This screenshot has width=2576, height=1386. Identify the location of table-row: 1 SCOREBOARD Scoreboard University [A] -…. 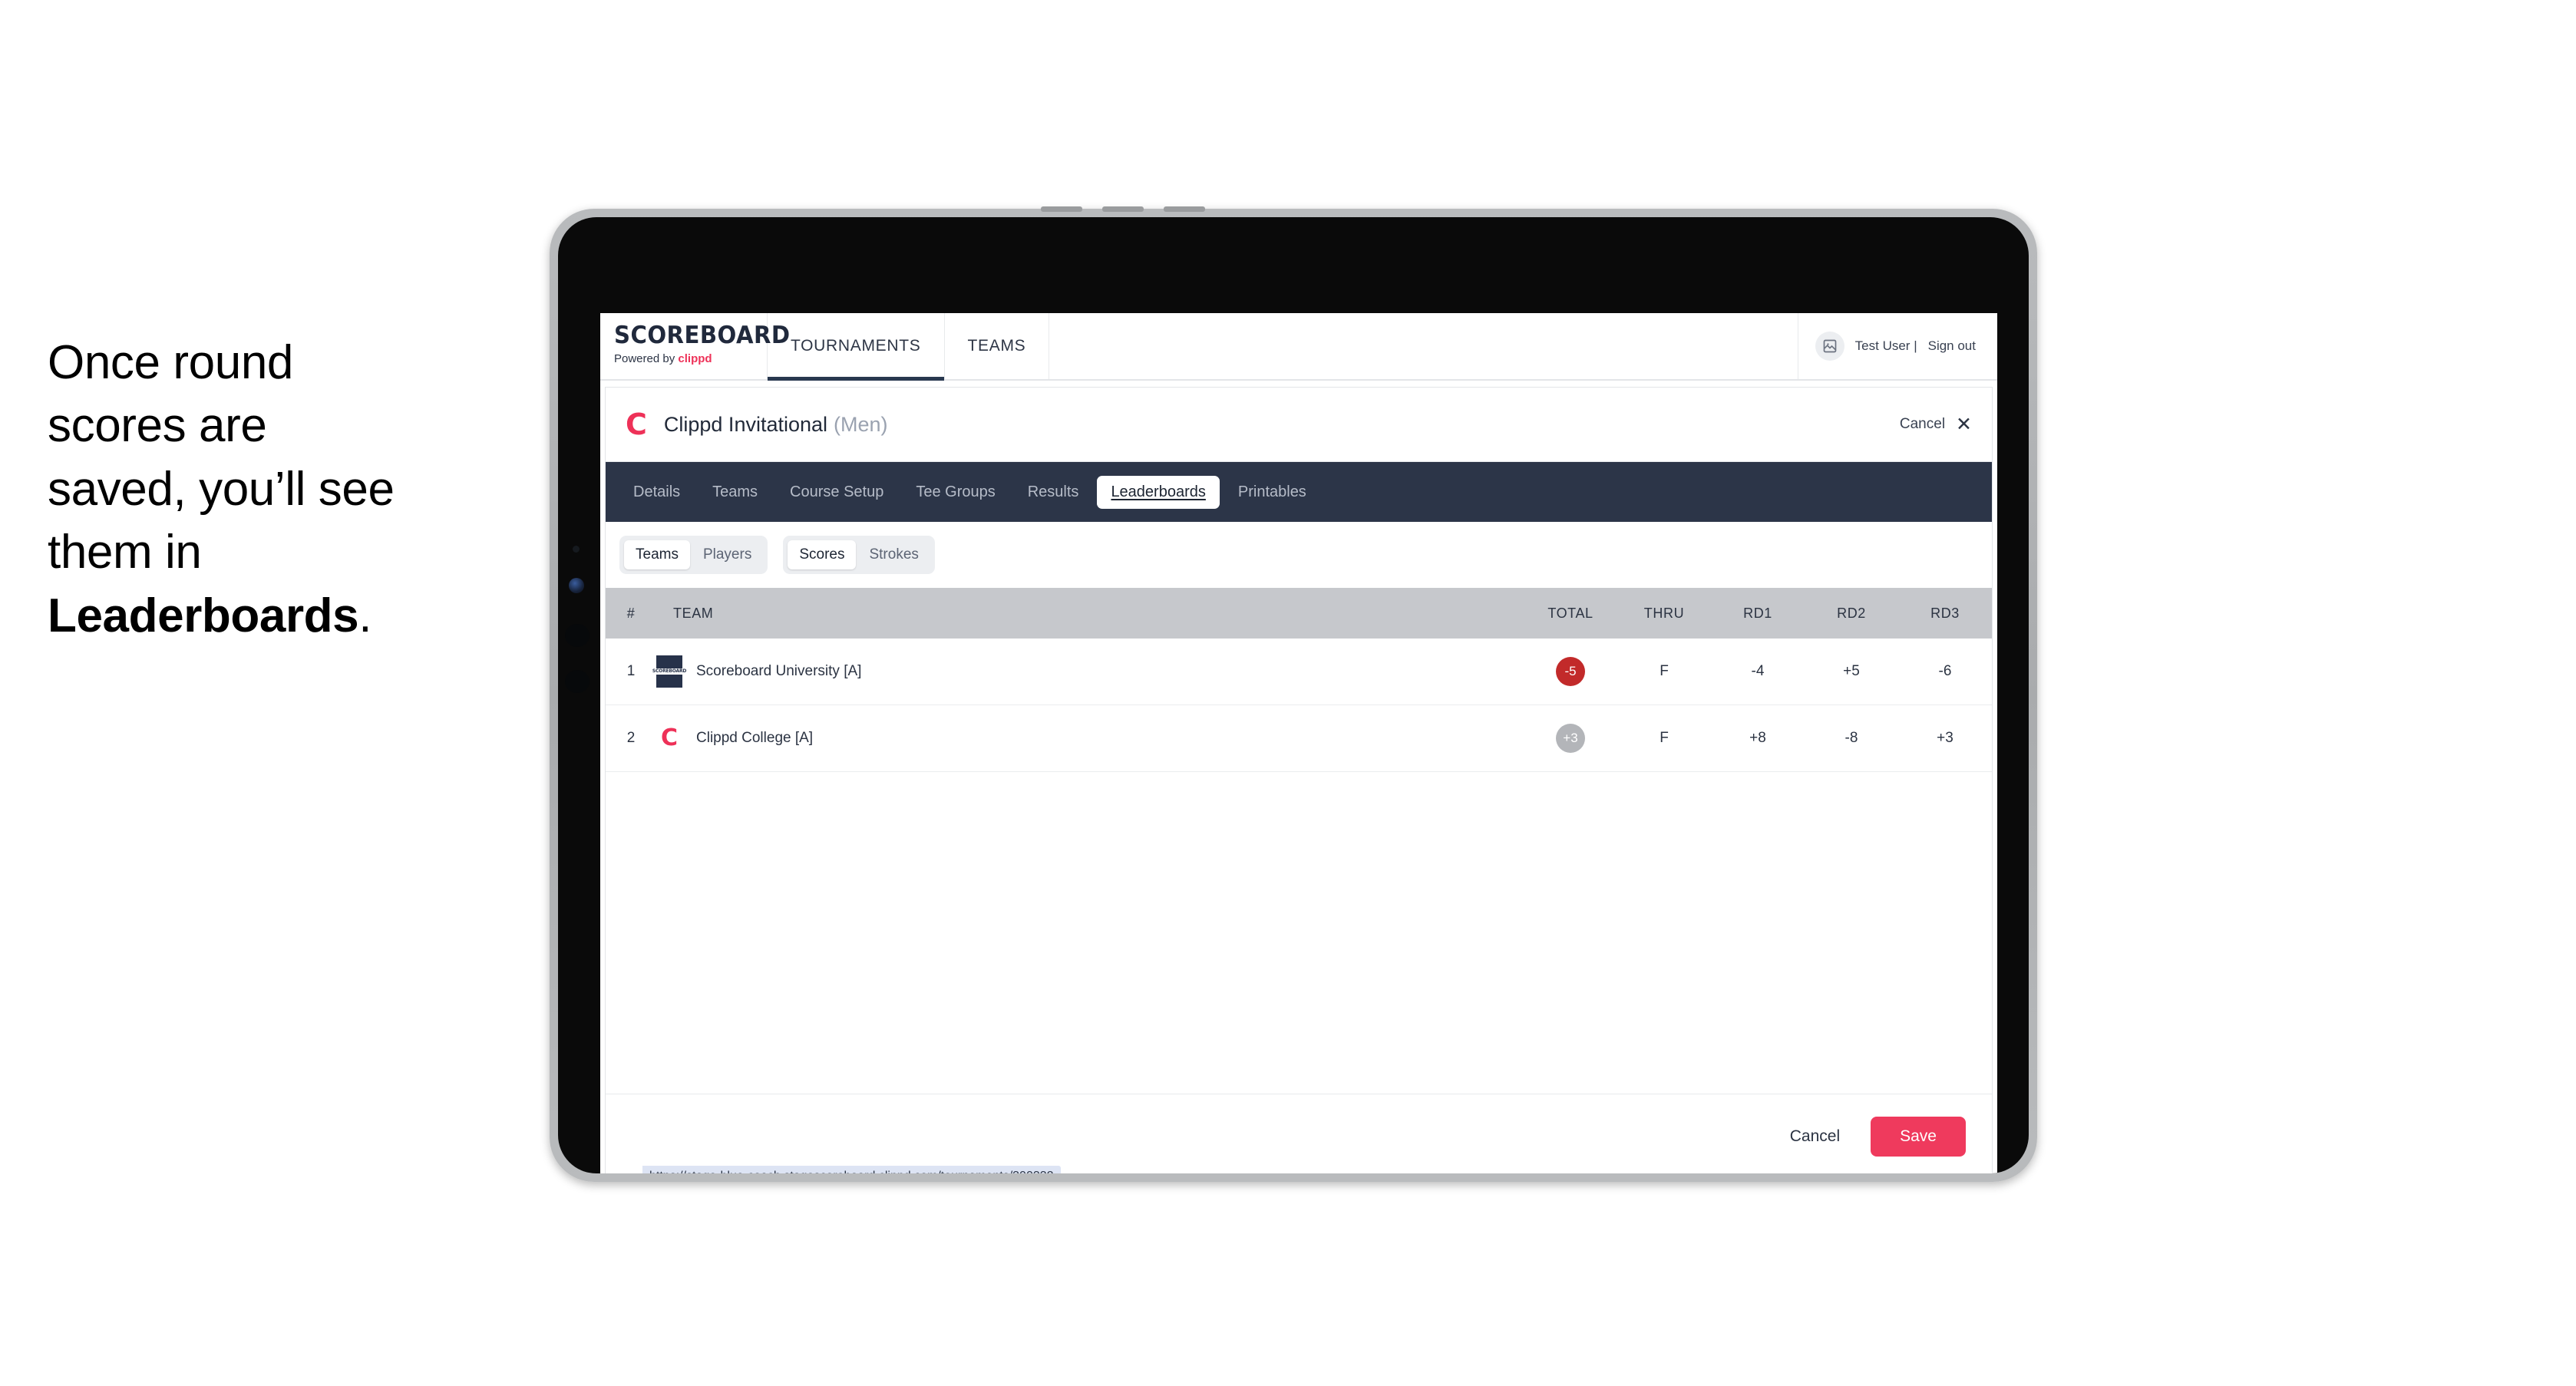
(1299, 672).